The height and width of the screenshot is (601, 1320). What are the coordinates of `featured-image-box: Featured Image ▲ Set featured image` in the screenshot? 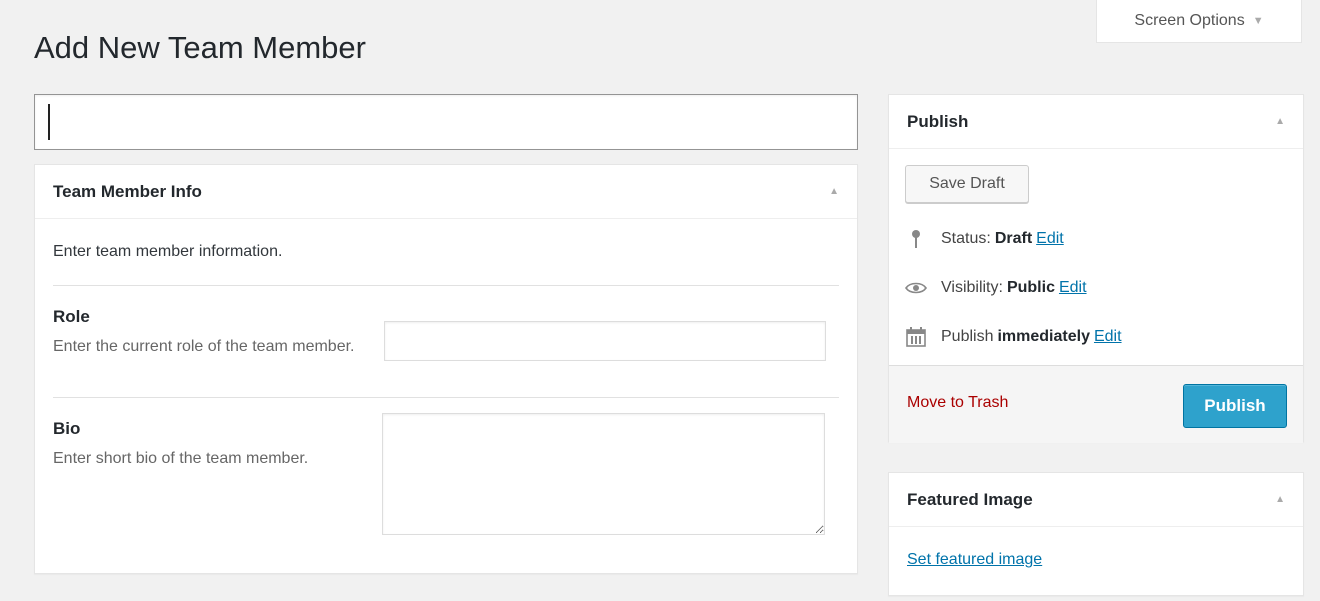 It's located at (1096, 534).